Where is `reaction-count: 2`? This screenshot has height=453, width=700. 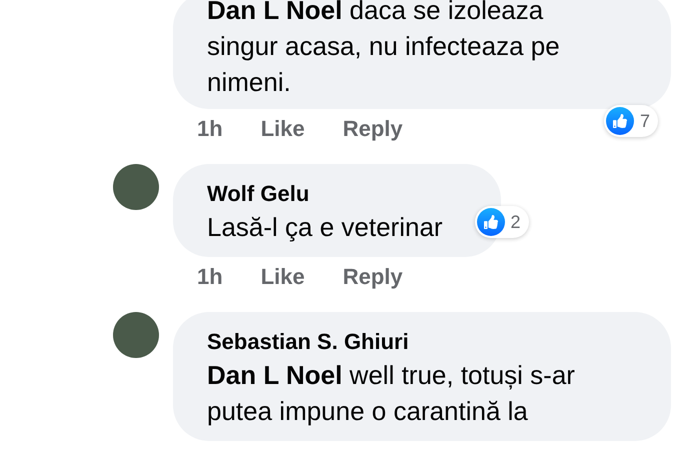
reaction-count: 2 is located at coordinates (501, 222).